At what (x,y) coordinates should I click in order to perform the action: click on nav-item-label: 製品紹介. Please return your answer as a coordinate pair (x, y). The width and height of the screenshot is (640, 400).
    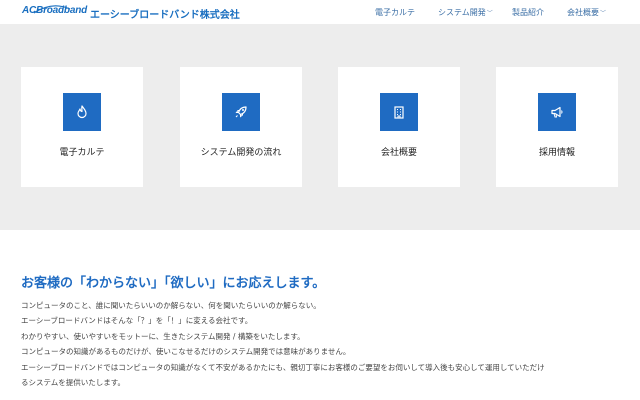
    Looking at the image, I should click on (528, 12).